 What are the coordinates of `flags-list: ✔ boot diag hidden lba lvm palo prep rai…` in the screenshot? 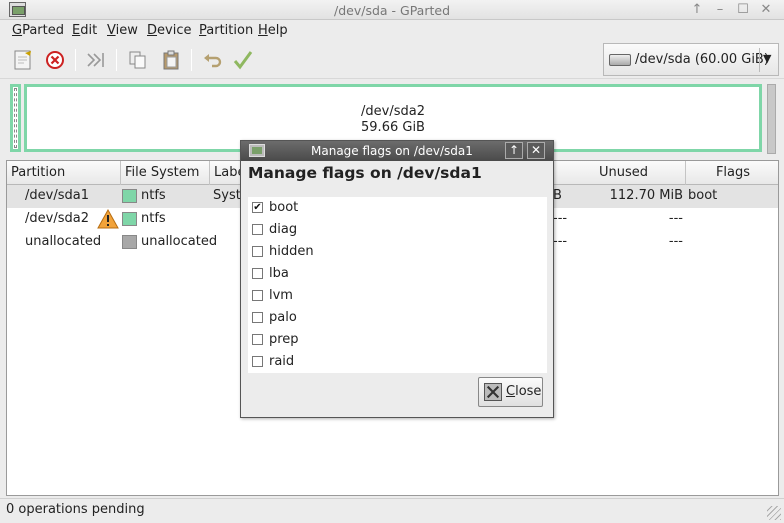 It's located at (397, 285).